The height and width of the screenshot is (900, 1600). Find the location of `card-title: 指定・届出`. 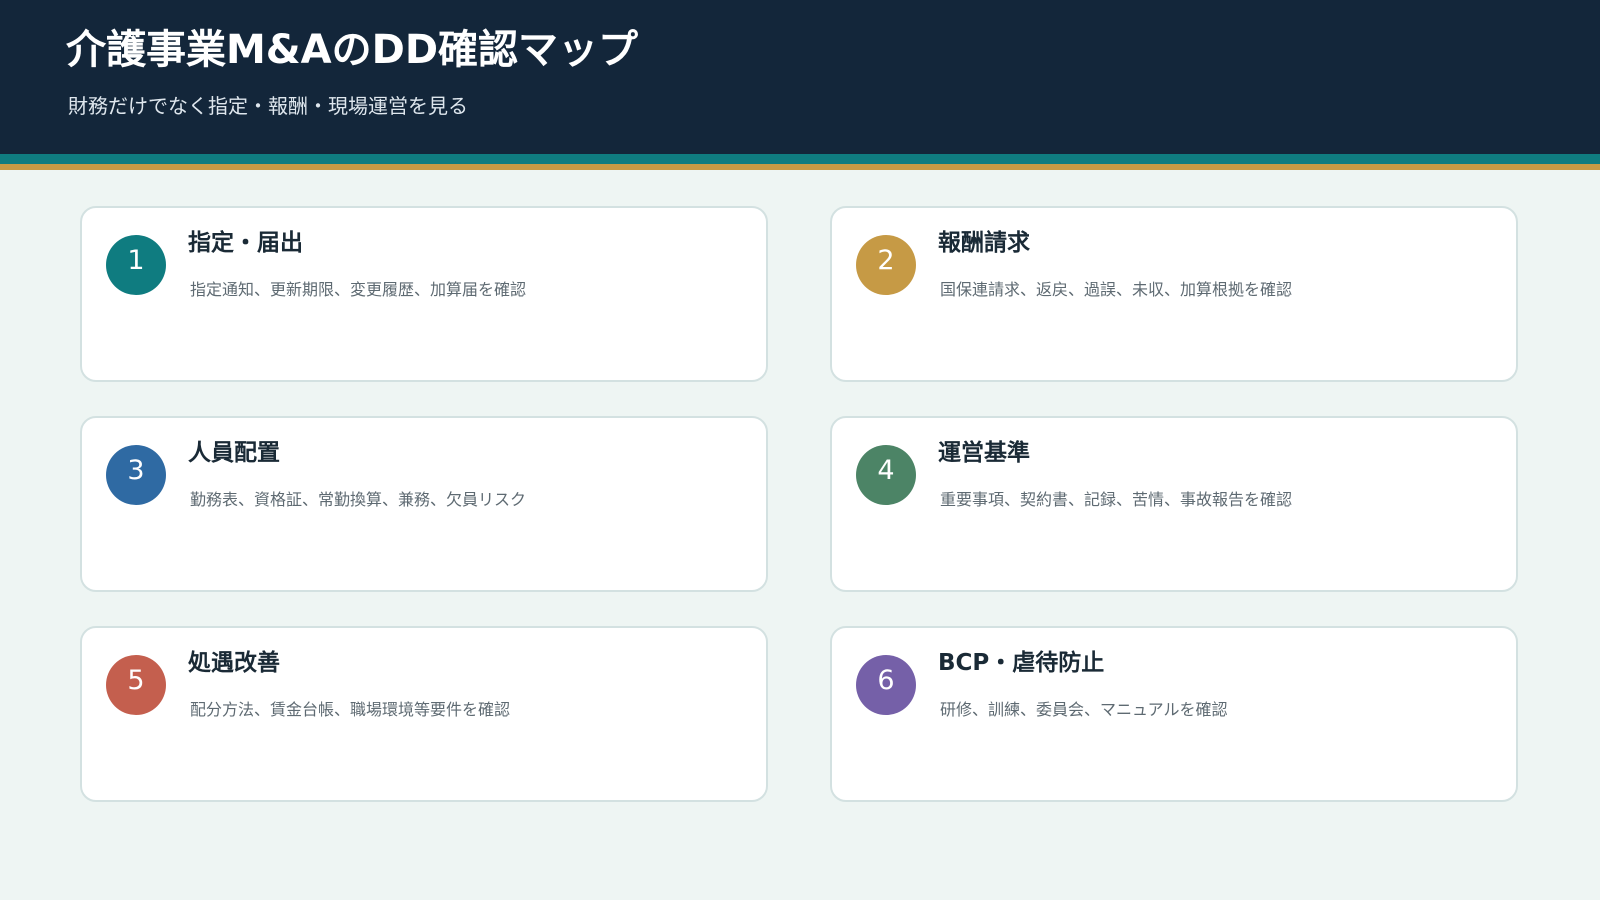

card-title: 指定・届出 is located at coordinates (245, 243).